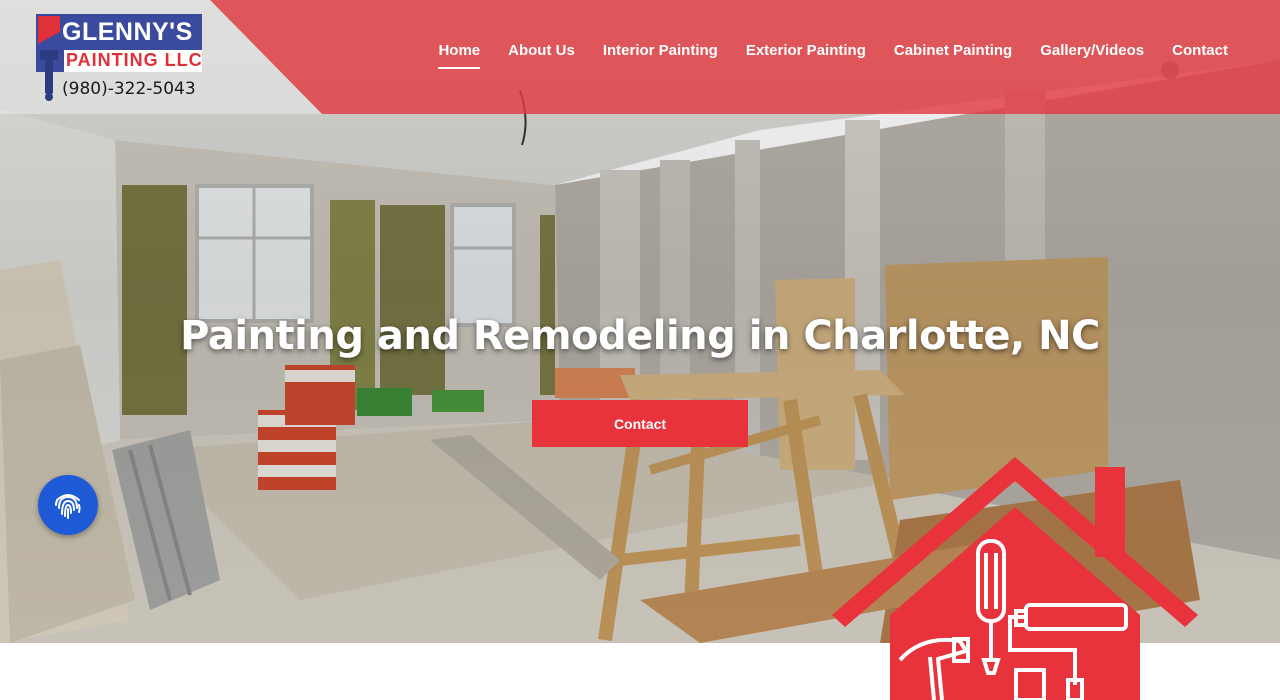 This screenshot has width=1280, height=700. What do you see at coordinates (1015, 578) in the screenshot?
I see `house-tools-icon` at bounding box center [1015, 578].